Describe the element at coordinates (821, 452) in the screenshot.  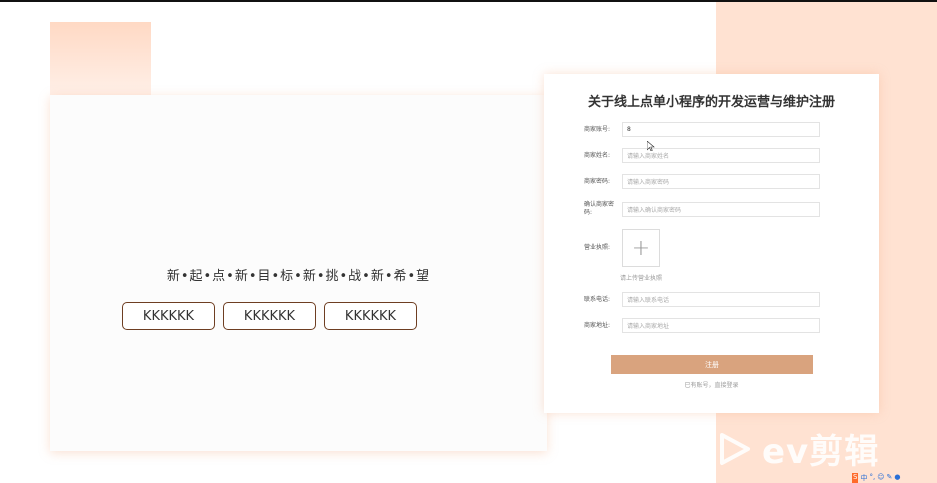
I see `watermark-text: ev剪辑` at that location.